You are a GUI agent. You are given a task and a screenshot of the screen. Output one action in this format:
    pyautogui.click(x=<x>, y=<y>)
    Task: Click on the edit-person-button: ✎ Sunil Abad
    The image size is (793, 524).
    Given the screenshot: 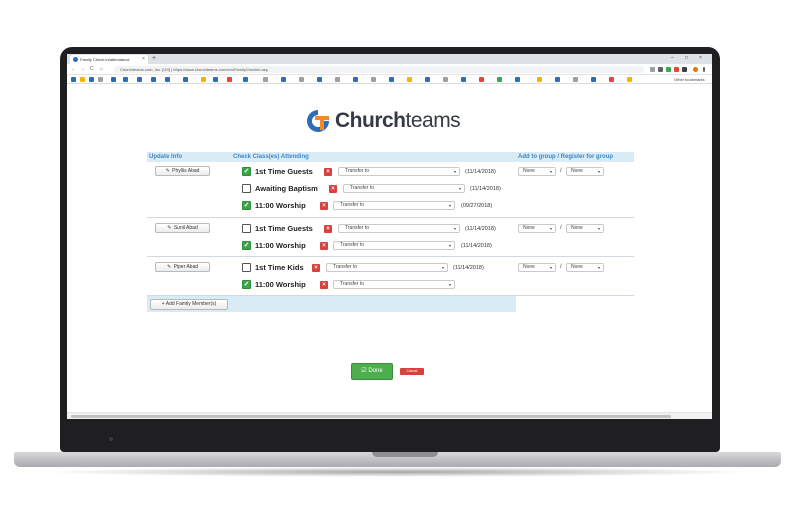 What is the action you would take?
    pyautogui.click(x=182, y=228)
    